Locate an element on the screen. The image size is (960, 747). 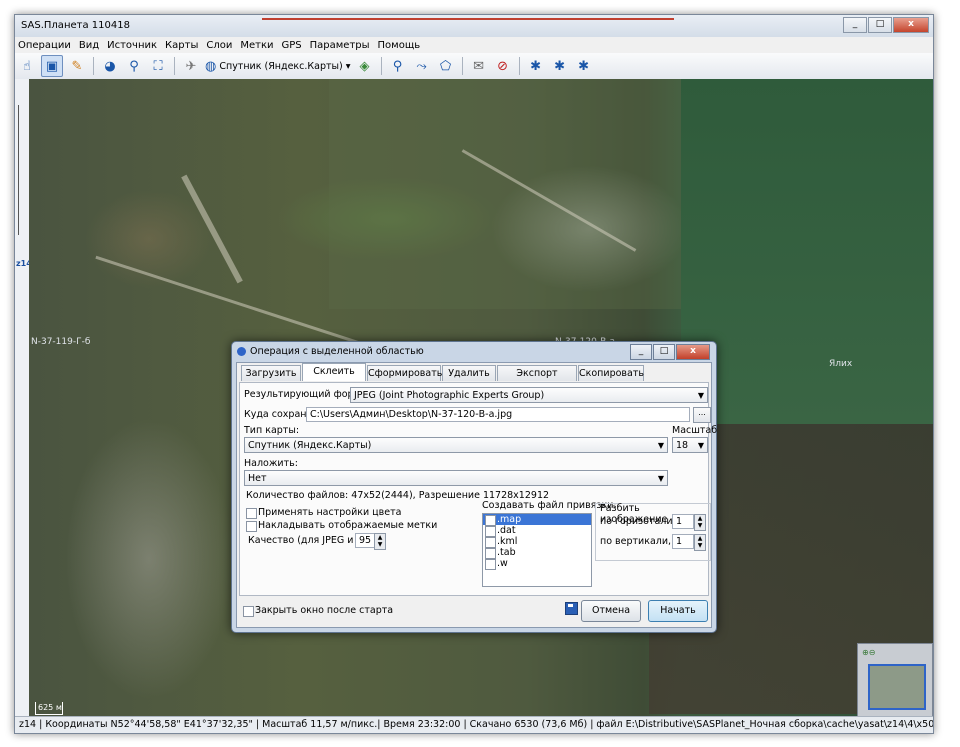
delete-marks-icon: ⊘ is located at coordinates (503, 66).